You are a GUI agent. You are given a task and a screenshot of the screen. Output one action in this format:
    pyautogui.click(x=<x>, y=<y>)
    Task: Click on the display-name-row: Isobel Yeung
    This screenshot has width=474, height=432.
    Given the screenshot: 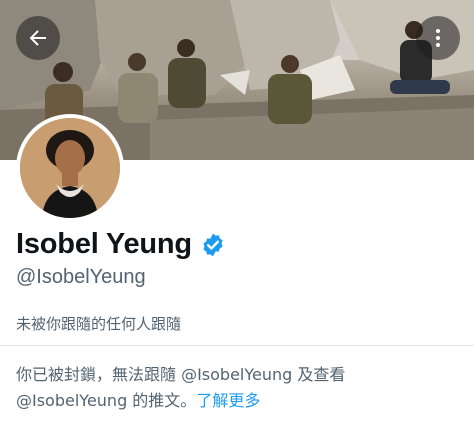 What is the action you would take?
    pyautogui.click(x=121, y=244)
    